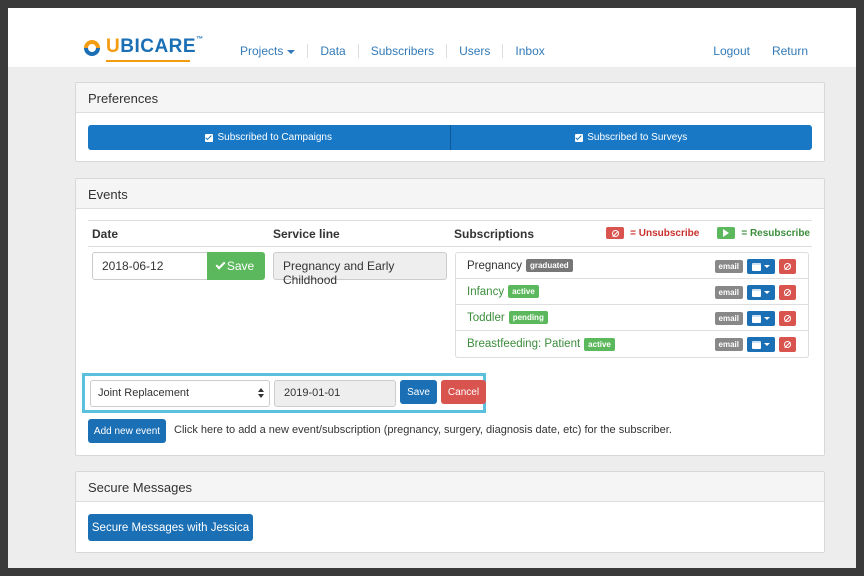  Describe the element at coordinates (360, 269) in the screenshot. I see `service-line-field: Pregnancy and Early Childhood` at that location.